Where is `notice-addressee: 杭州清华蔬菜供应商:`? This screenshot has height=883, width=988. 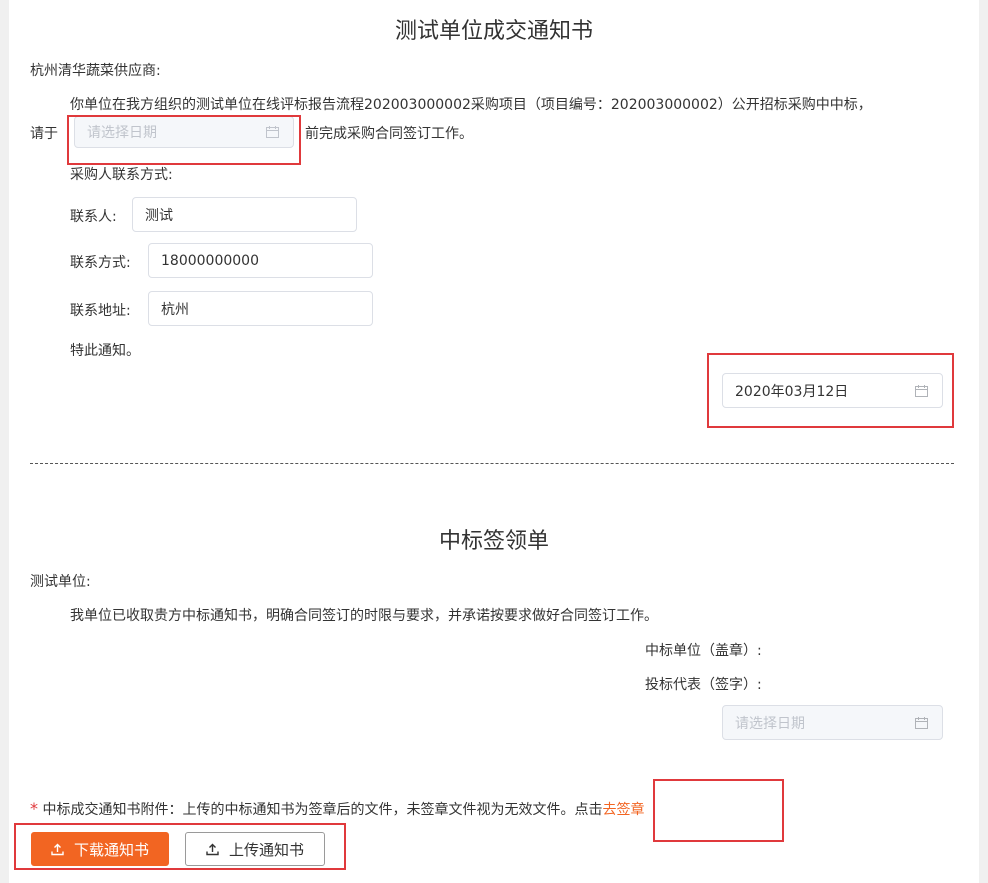 notice-addressee: 杭州清华蔬菜供应商: is located at coordinates (95, 71).